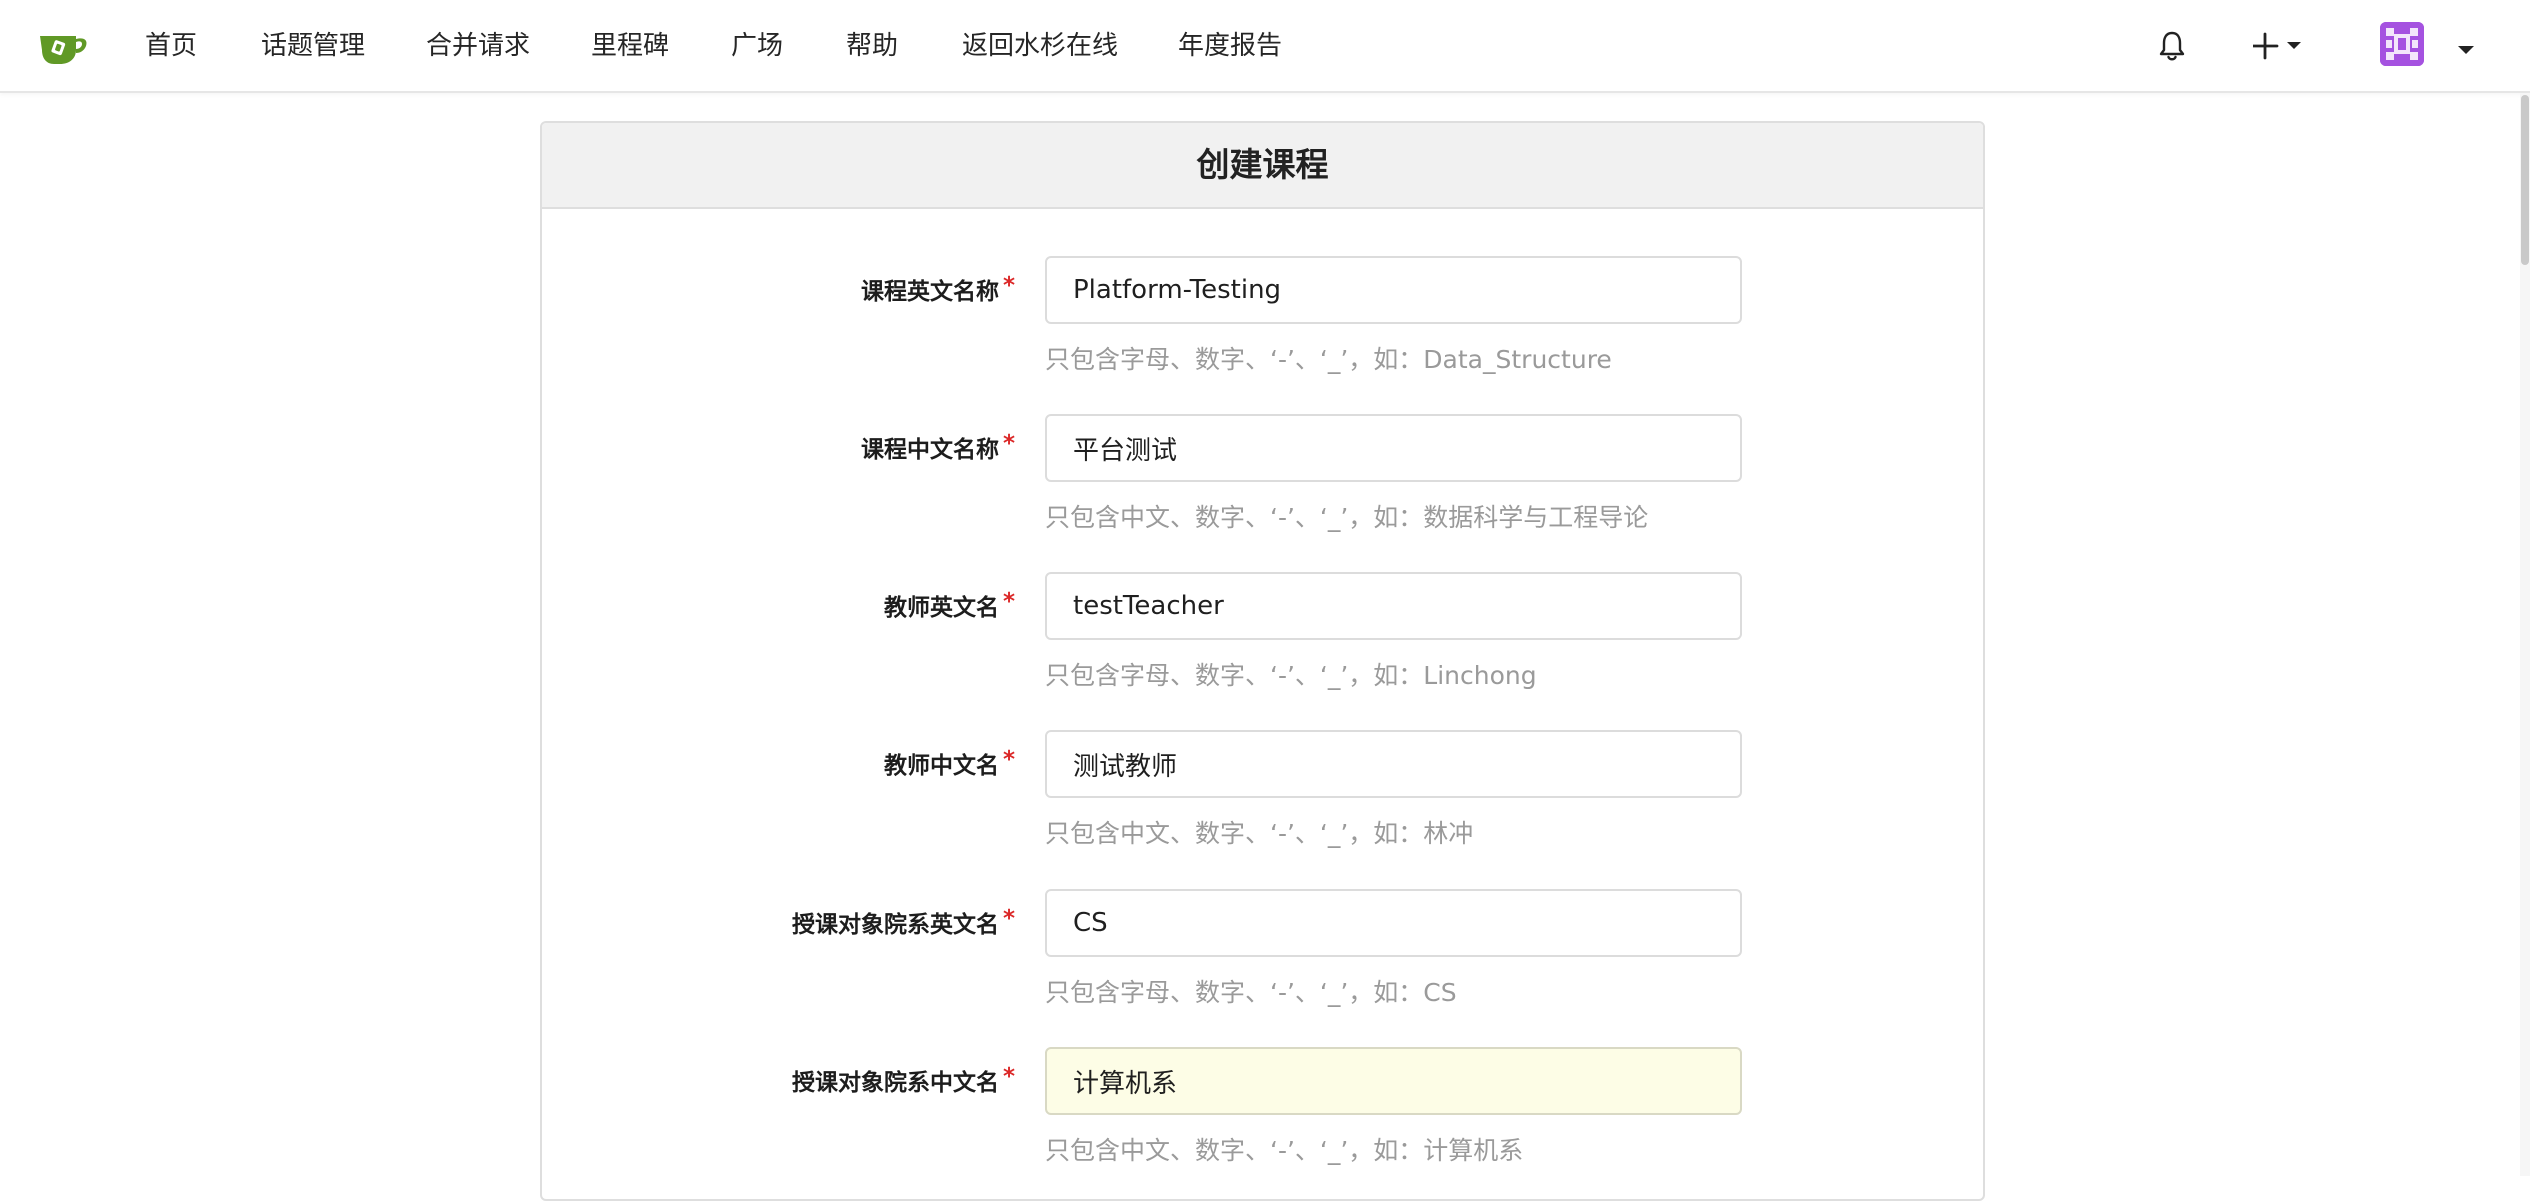  Describe the element at coordinates (895, 1083) in the screenshot. I see `field-label-text: 授课对象院系中文名` at that location.